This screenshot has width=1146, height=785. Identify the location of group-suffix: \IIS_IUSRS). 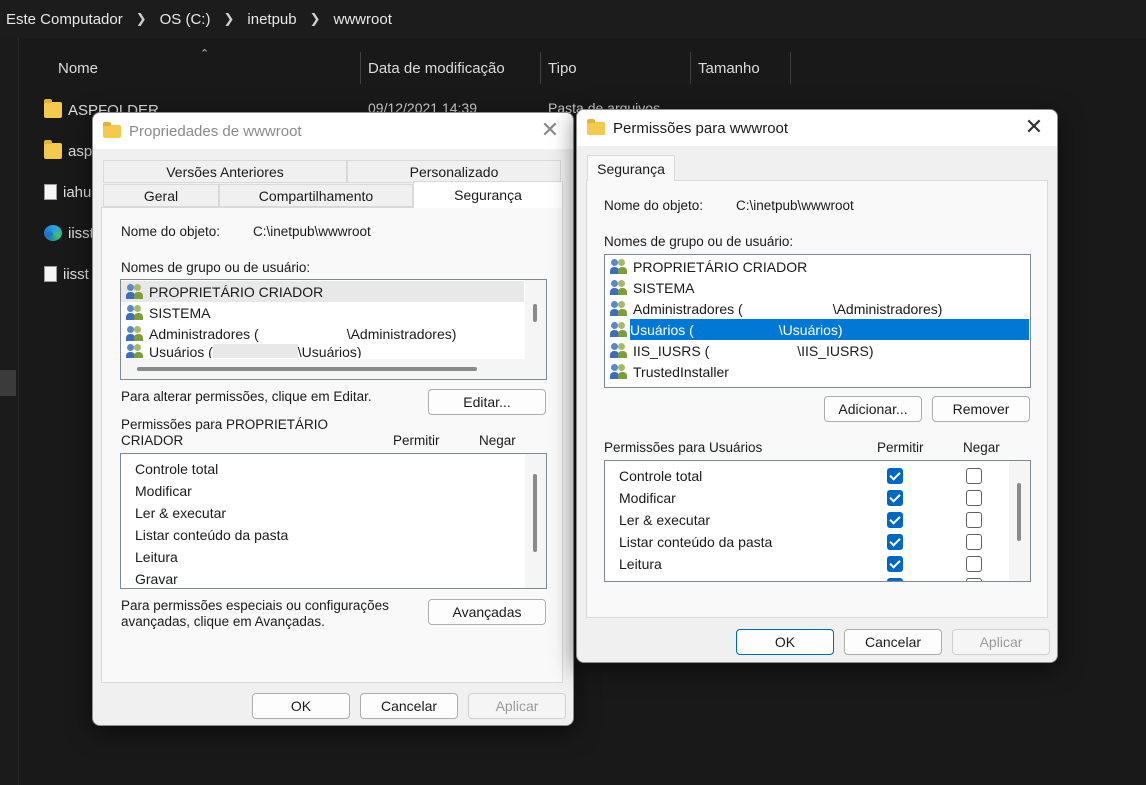
(835, 350).